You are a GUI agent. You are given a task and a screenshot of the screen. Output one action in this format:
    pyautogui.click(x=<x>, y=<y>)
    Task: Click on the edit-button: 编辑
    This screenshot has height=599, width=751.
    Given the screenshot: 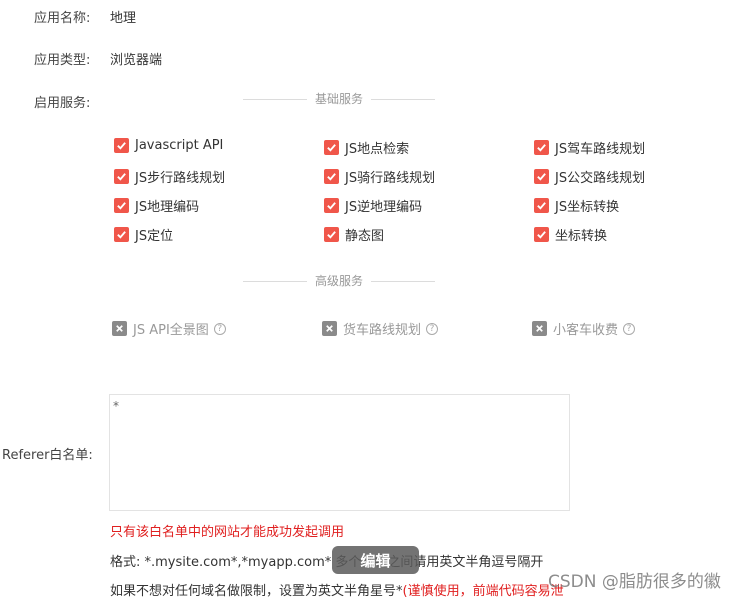 What is the action you would take?
    pyautogui.click(x=375, y=560)
    